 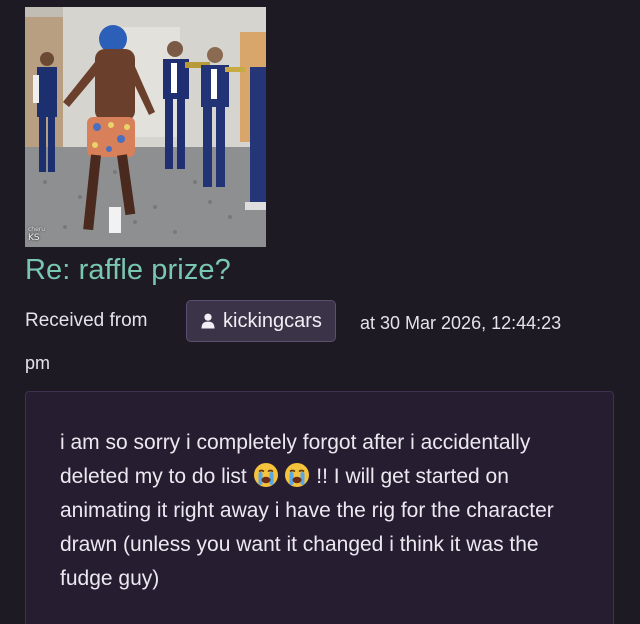 What do you see at coordinates (34, 238) in the screenshot?
I see `gif-watermark-bottom: KS` at bounding box center [34, 238].